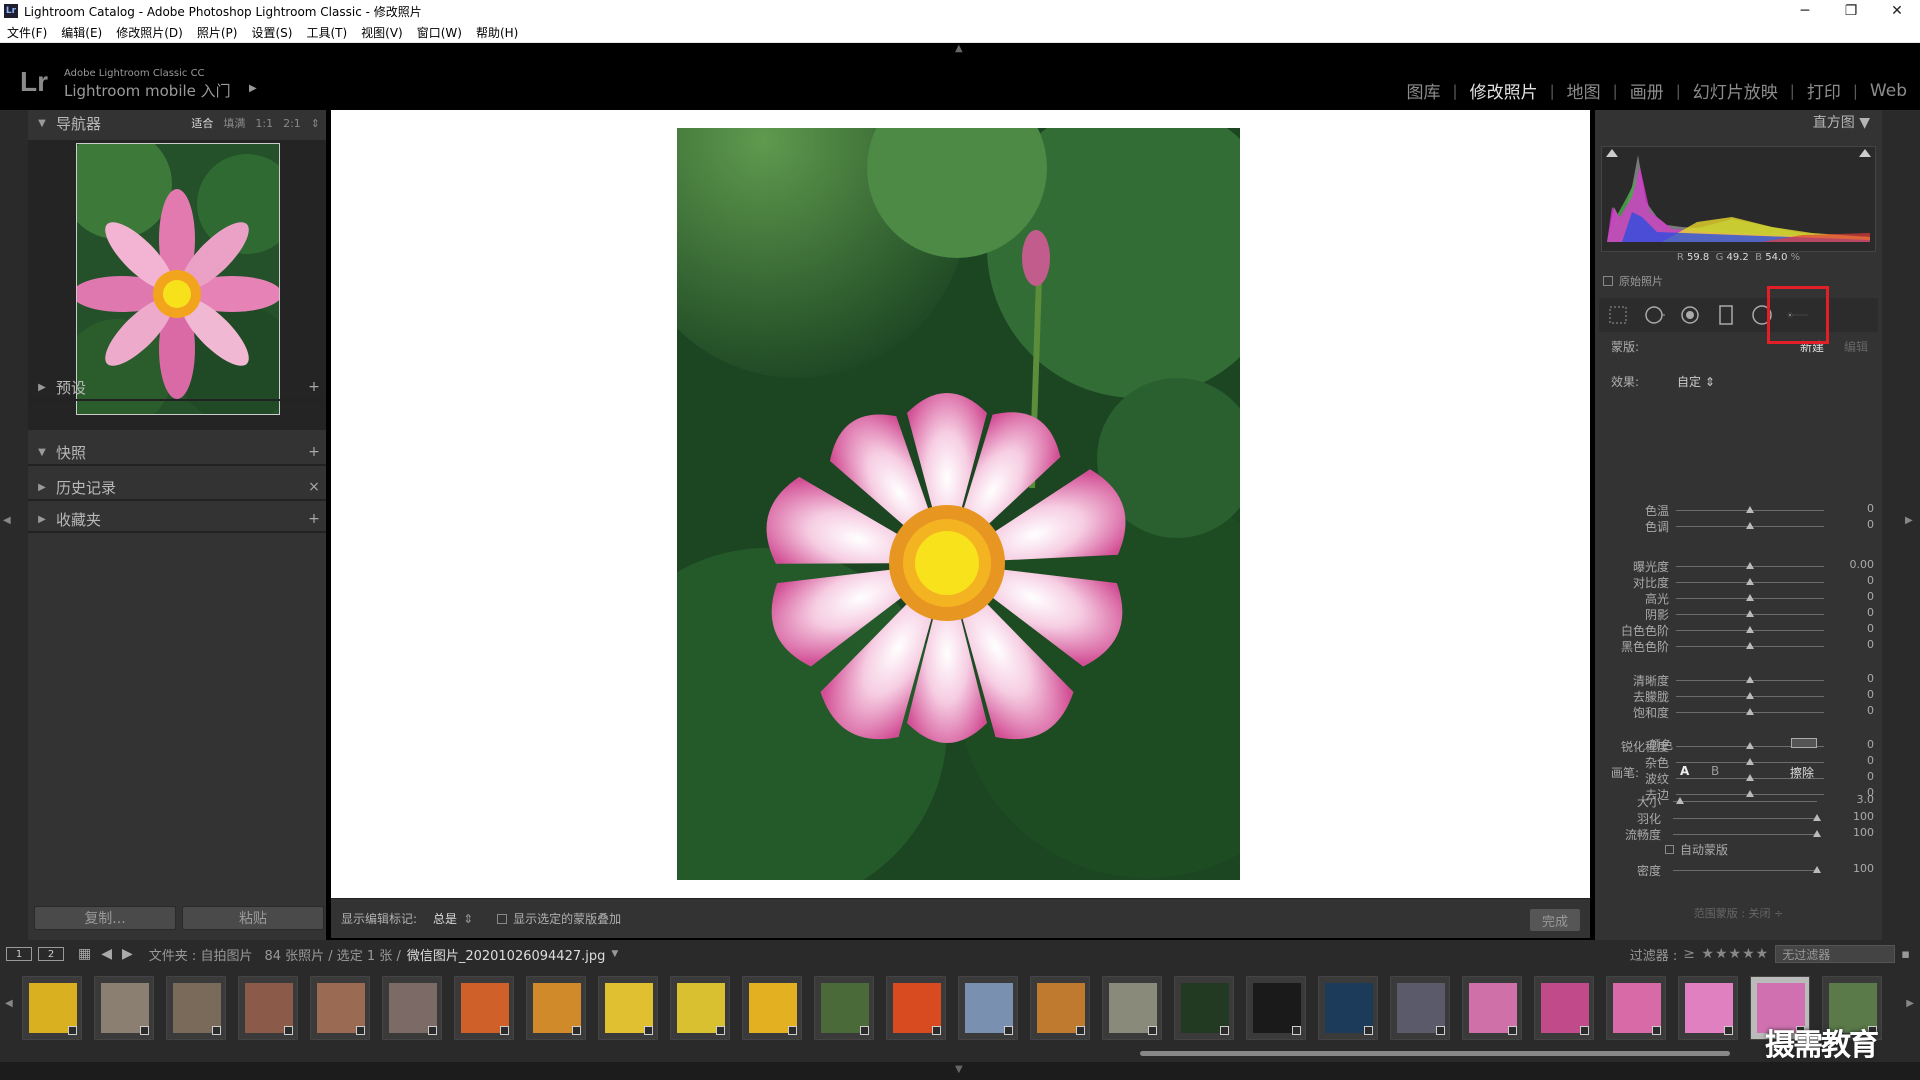 Image resolution: width=1920 pixels, height=1080 pixels. I want to click on mask-edit-button: 编辑, so click(1856, 346).